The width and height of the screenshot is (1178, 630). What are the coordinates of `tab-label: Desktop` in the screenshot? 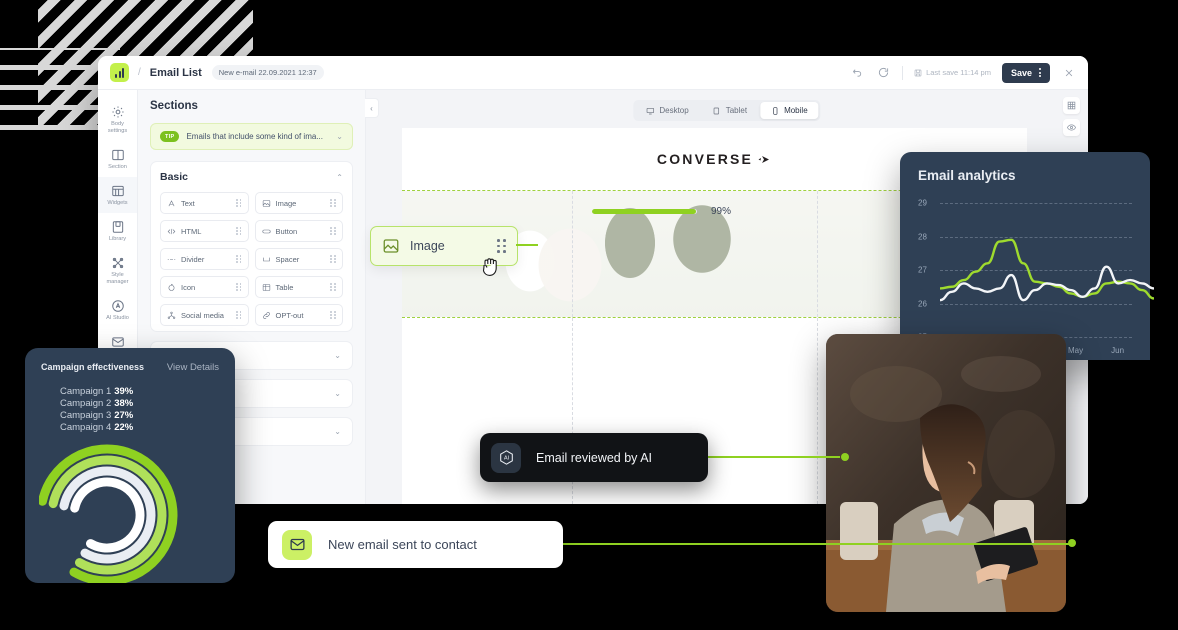 It's located at (674, 110).